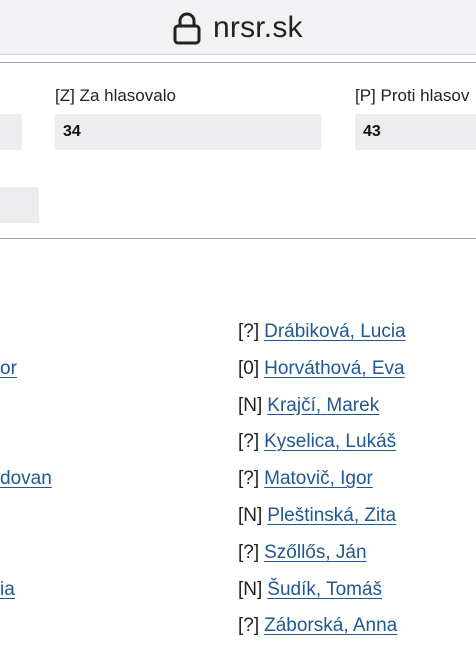  What do you see at coordinates (19, 205) in the screenshot?
I see `stat-box-lower` at bounding box center [19, 205].